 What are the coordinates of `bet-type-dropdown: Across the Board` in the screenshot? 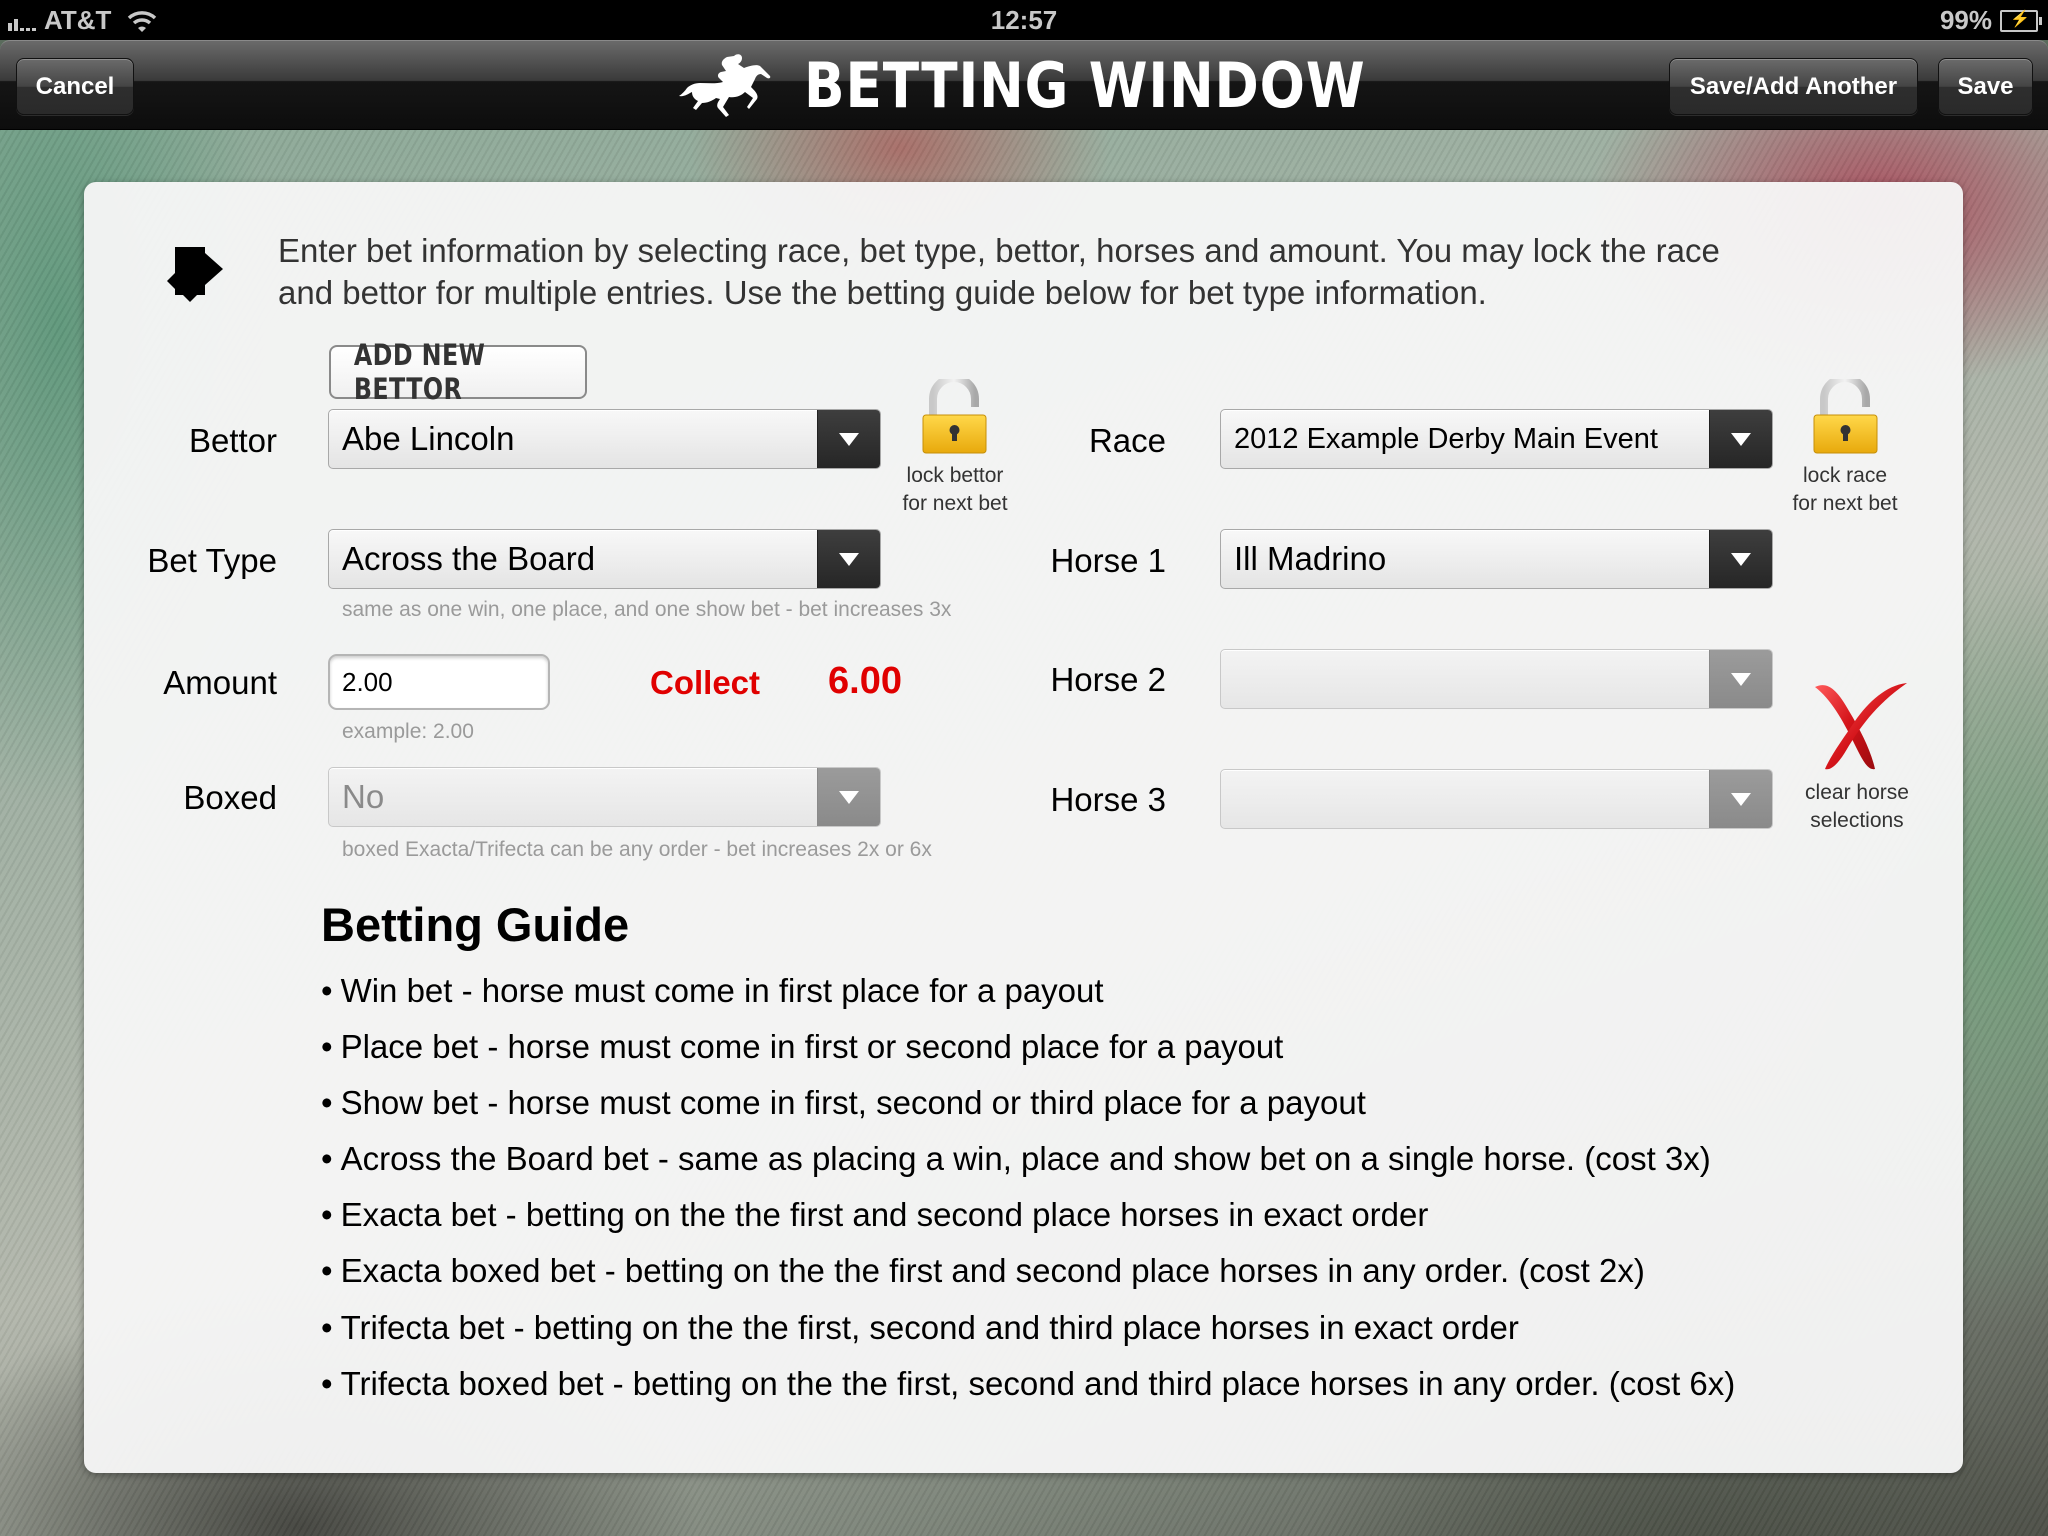 It's located at (604, 559).